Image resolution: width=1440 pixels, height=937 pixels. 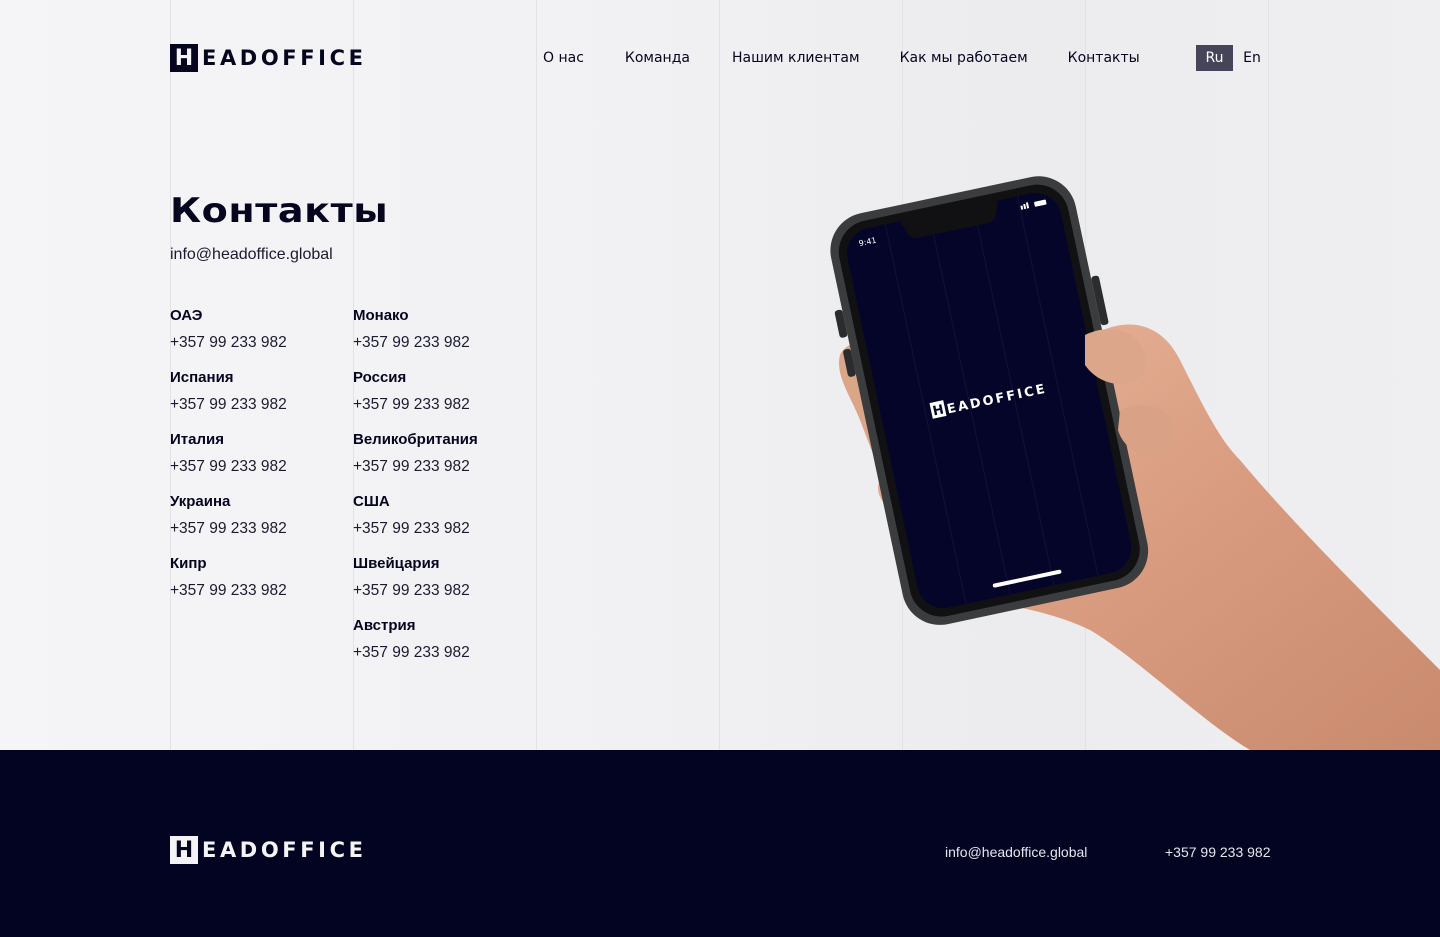 I want to click on office-item: Кипр +357 99 233 982, so click(x=228, y=585).